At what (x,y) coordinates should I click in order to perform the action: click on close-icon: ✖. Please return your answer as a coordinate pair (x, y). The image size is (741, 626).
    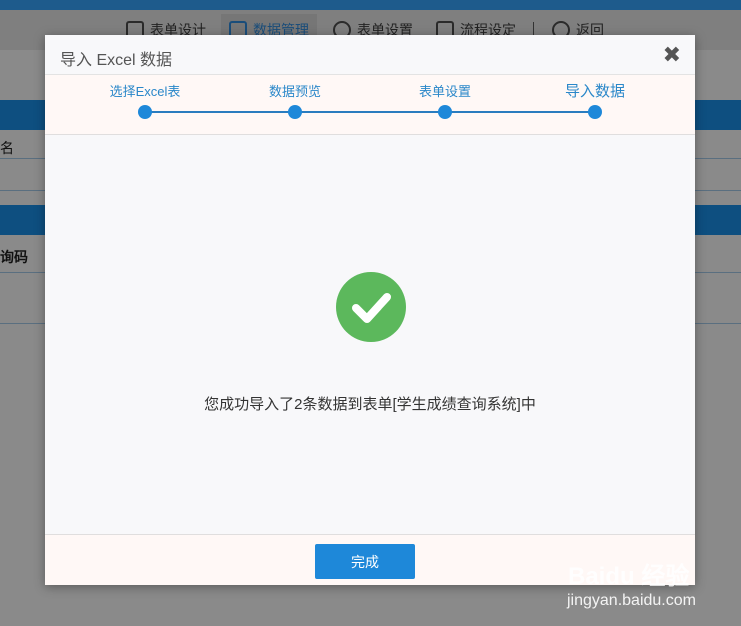
    Looking at the image, I should click on (672, 55).